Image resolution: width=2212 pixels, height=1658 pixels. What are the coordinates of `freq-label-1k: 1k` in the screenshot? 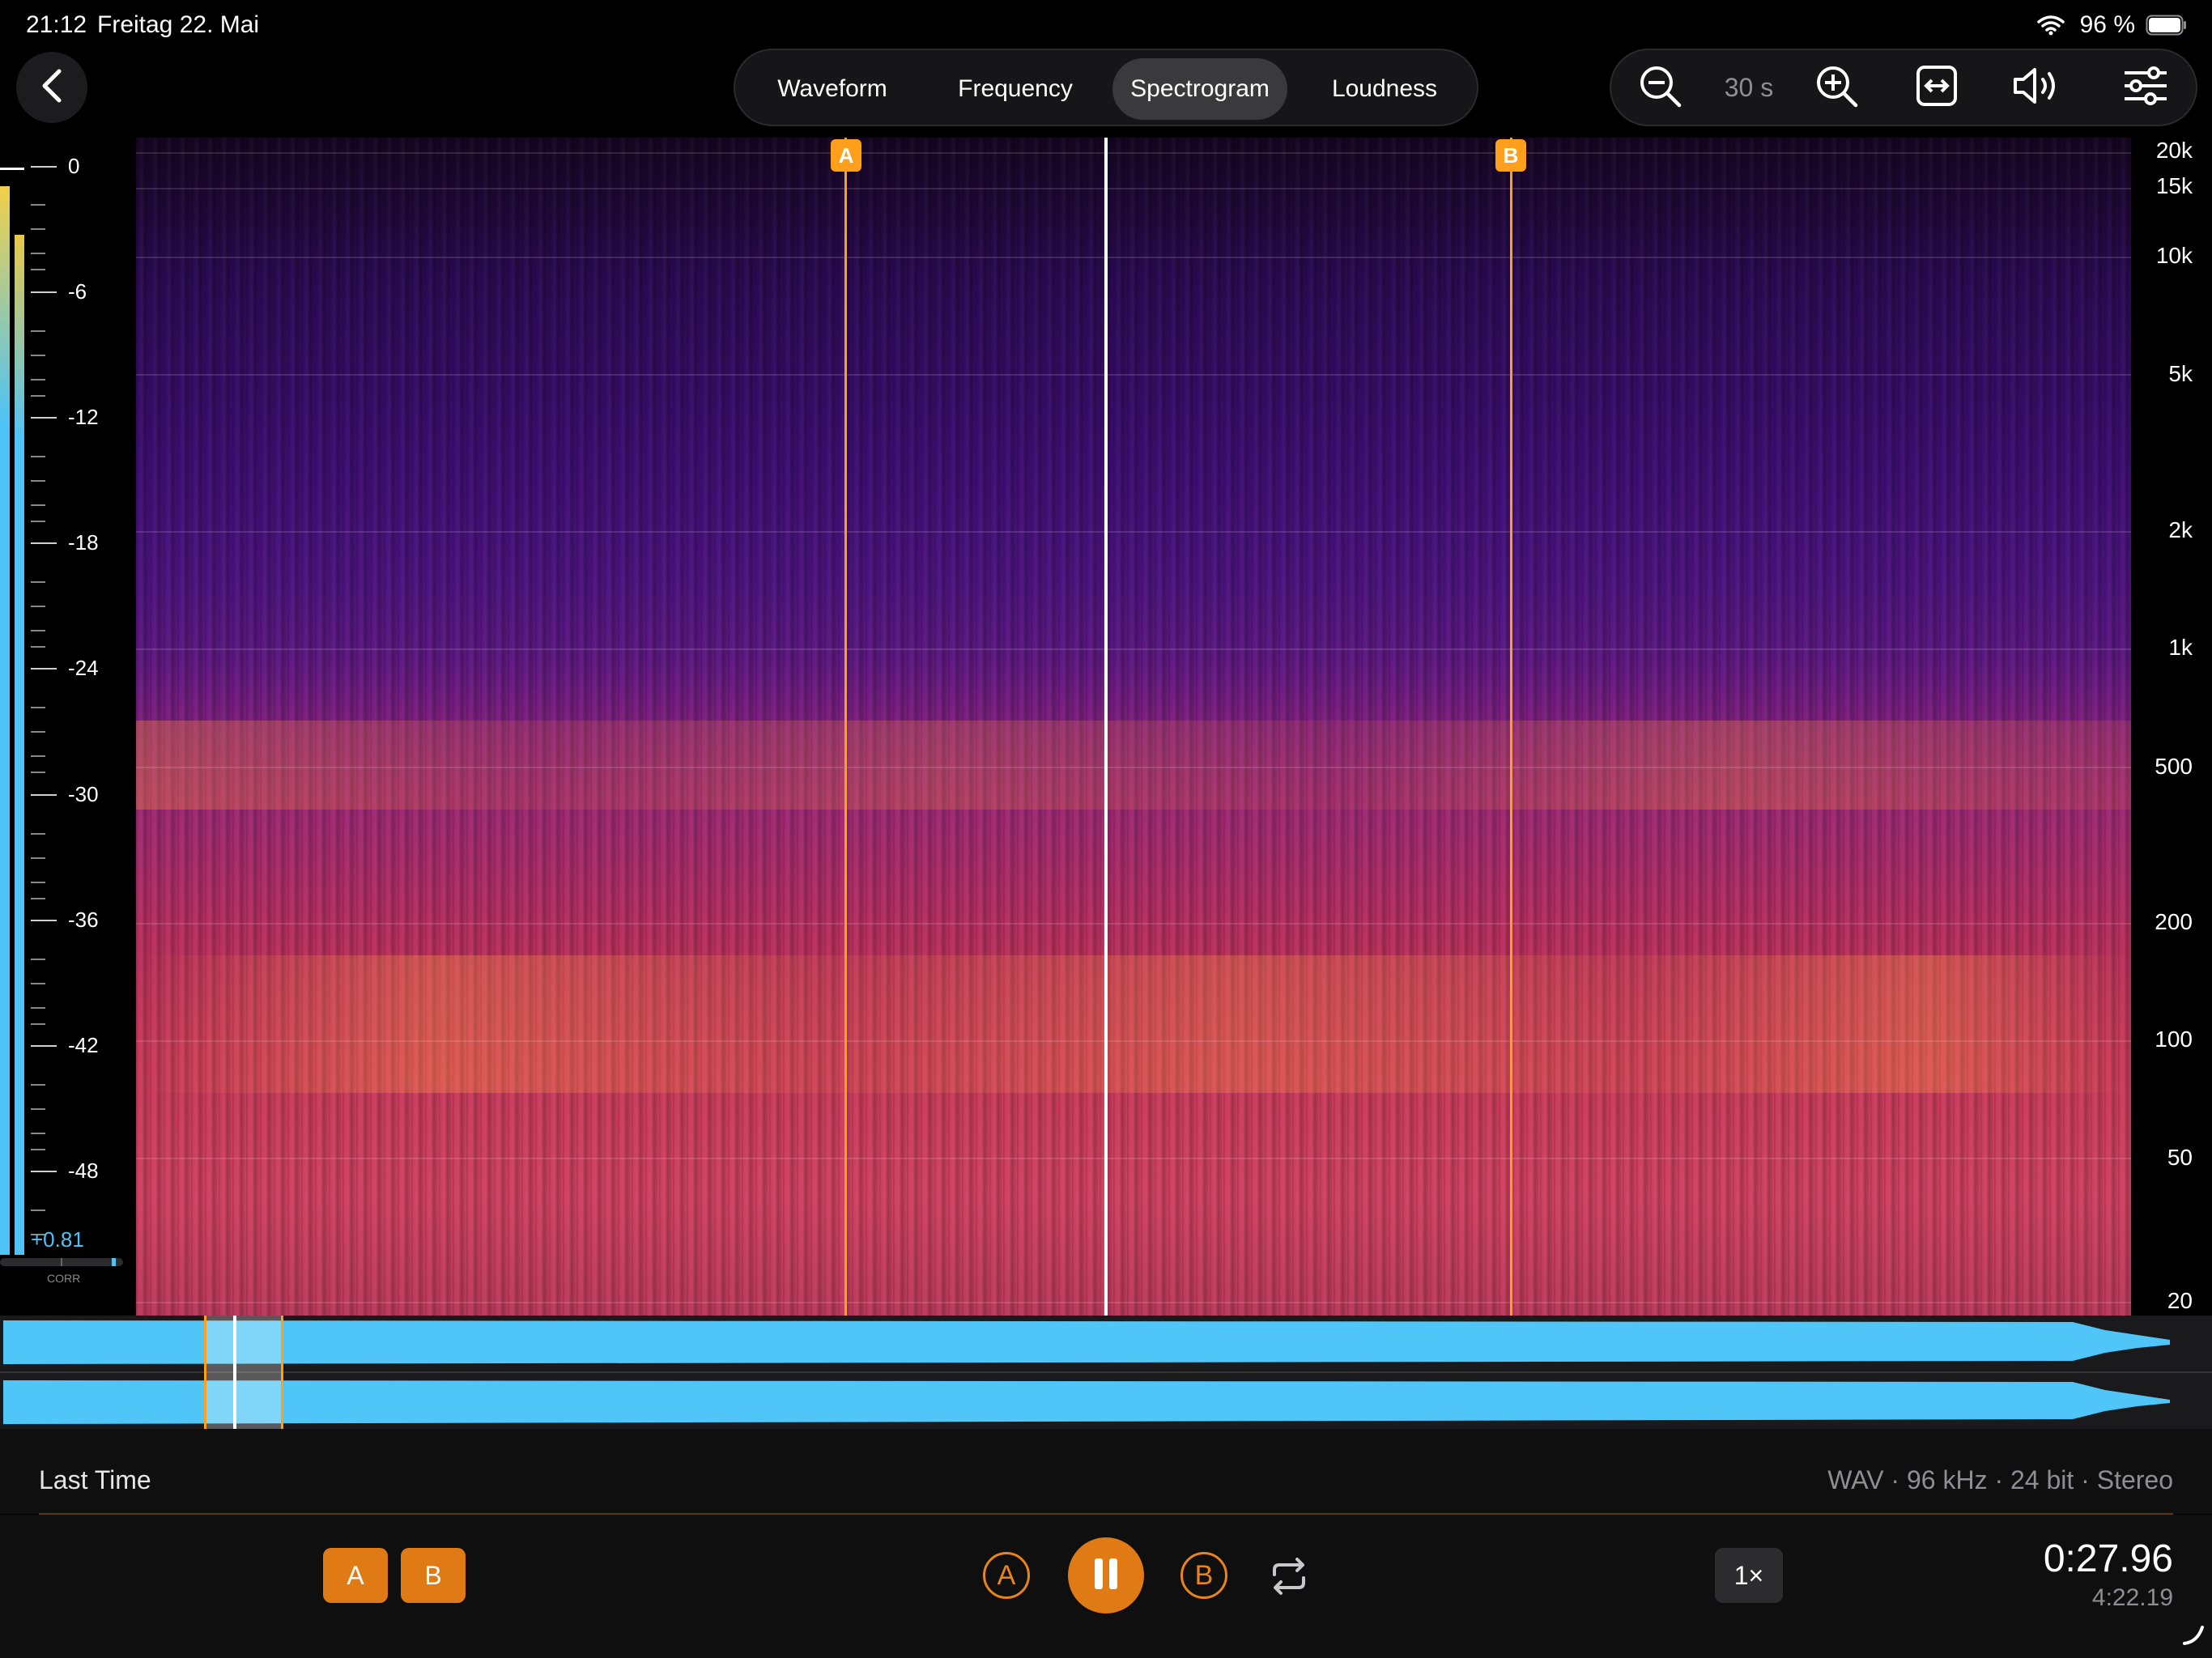 It's located at (2181, 647).